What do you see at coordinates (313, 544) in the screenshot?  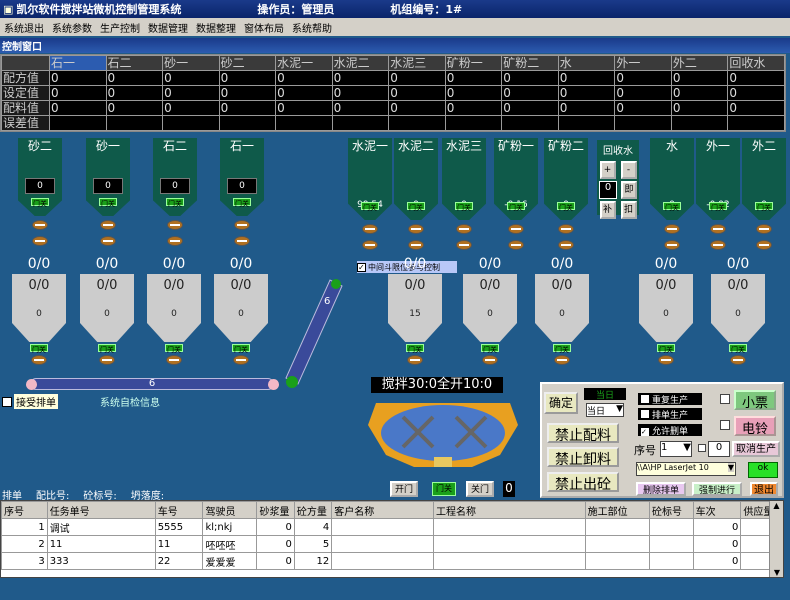 I see `table-cell: 5` at bounding box center [313, 544].